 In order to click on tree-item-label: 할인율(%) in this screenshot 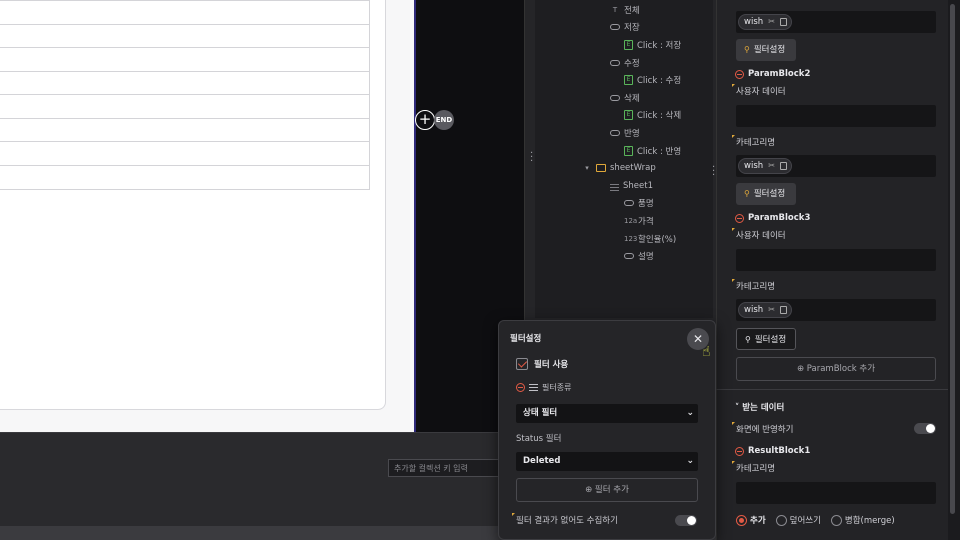, I will do `click(657, 240)`.